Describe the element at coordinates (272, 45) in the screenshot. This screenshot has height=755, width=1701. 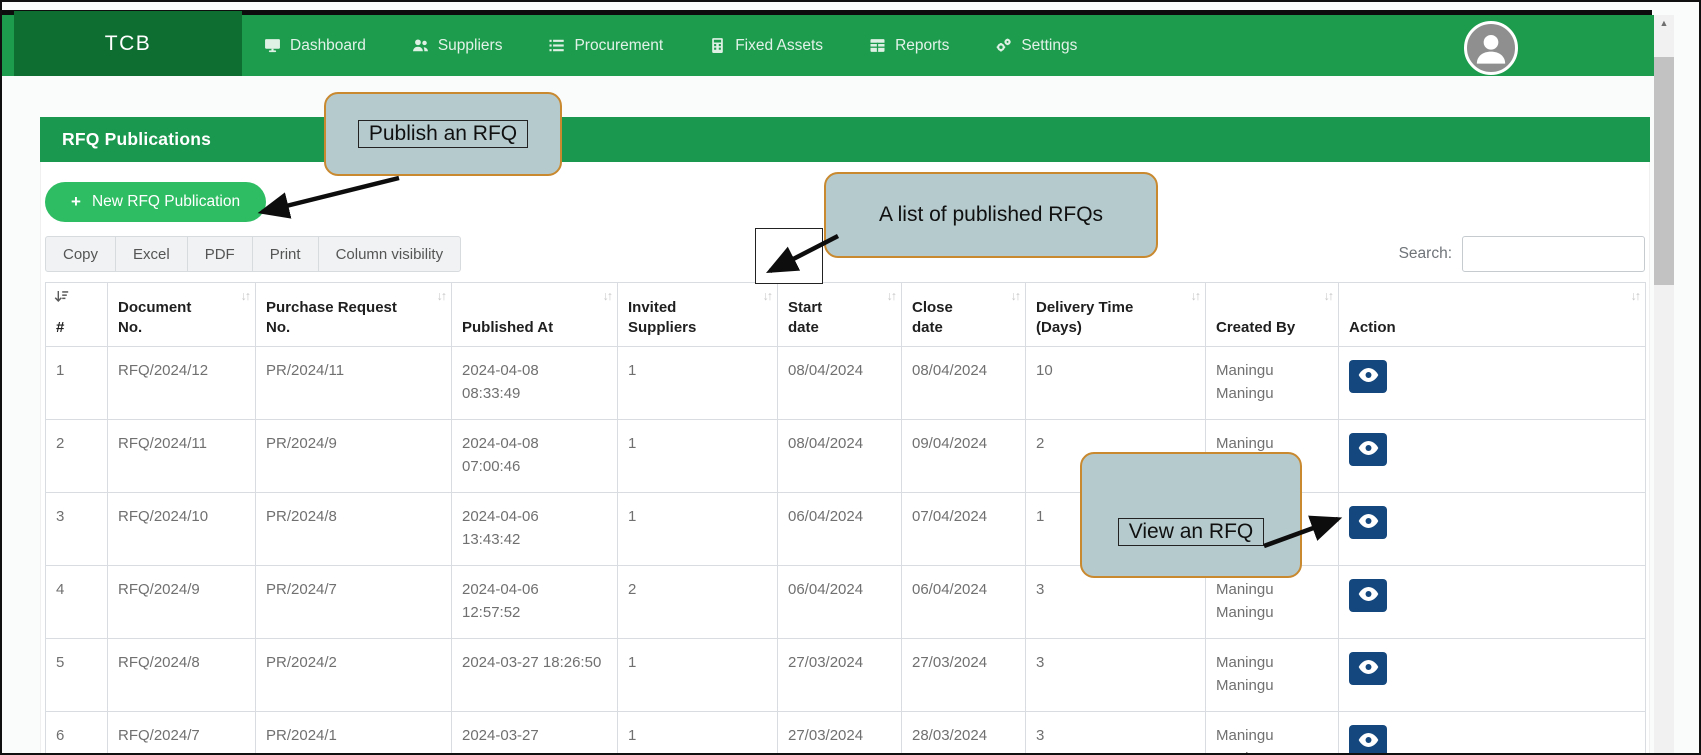
I see `dashboard-icon` at that location.